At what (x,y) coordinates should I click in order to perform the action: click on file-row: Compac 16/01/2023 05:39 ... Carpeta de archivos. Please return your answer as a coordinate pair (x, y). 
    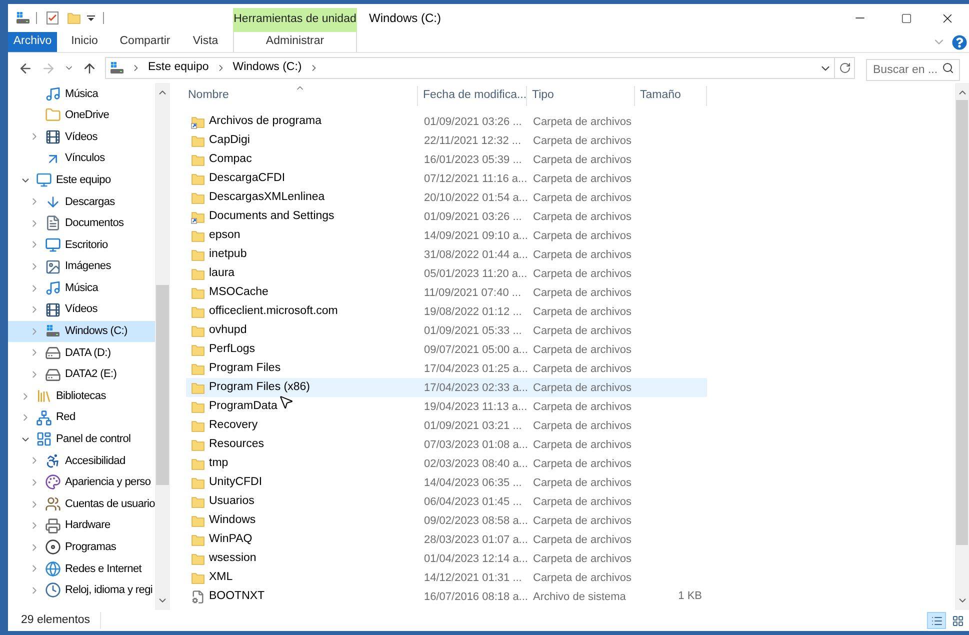
    Looking at the image, I should click on (446, 159).